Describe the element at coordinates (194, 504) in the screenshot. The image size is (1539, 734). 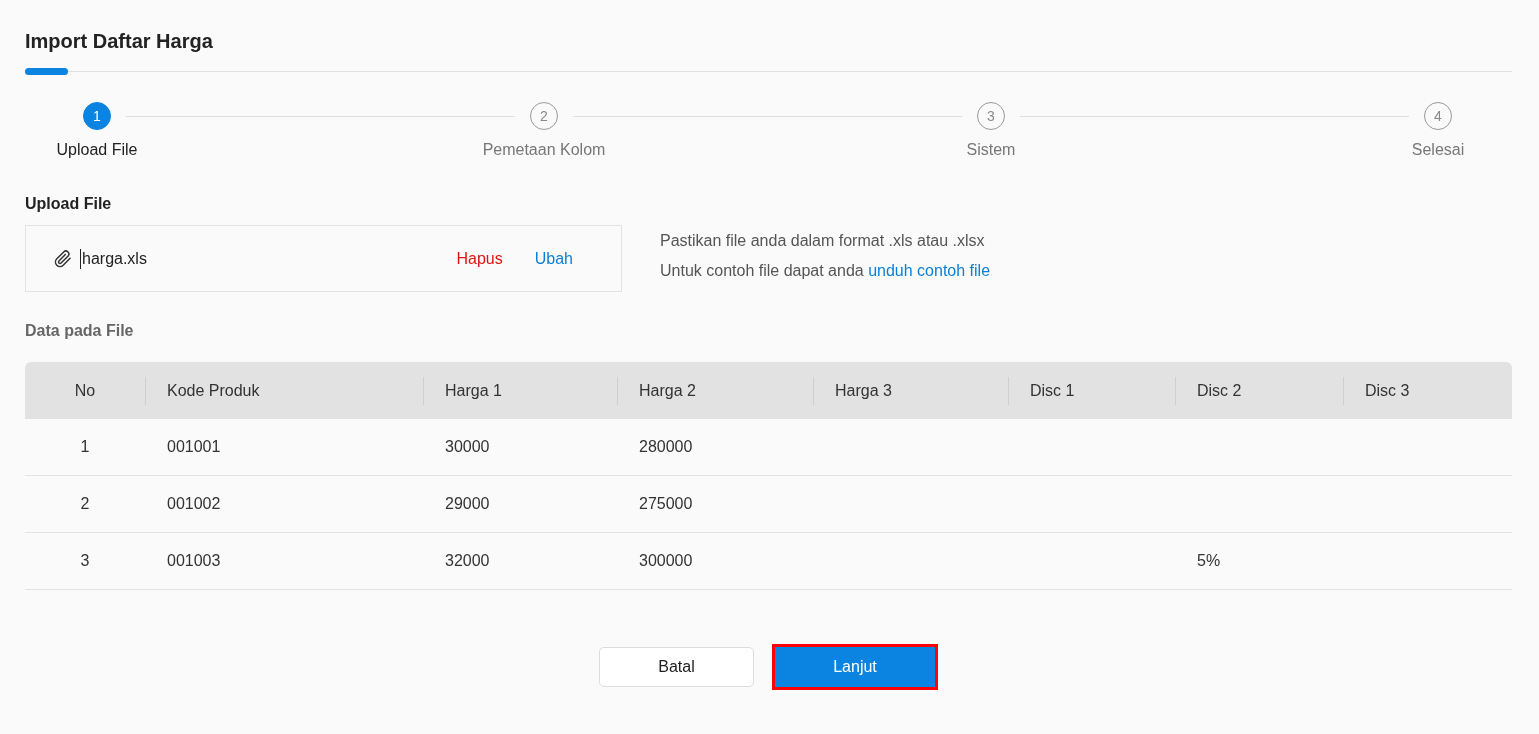
I see `table-cell-text: 001002` at that location.